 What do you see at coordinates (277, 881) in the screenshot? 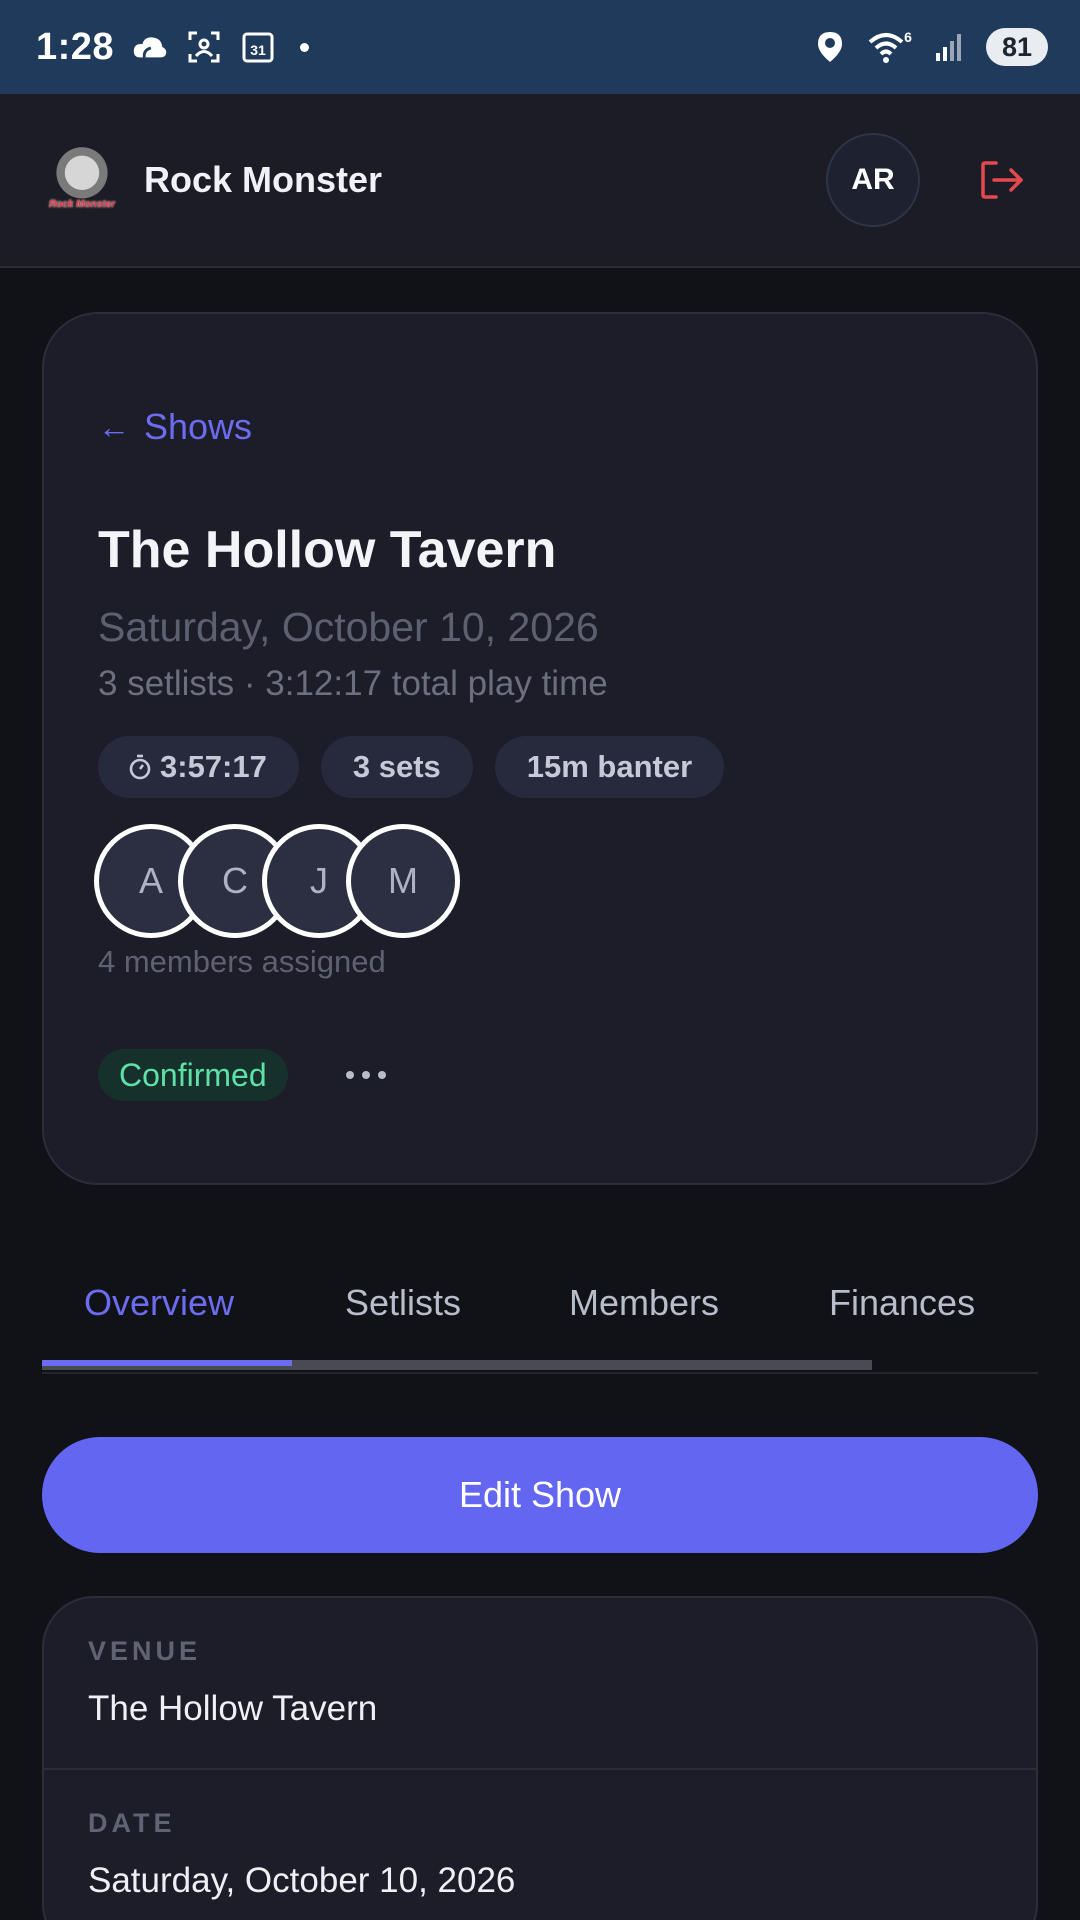
I see `member-avatars: A C J M` at bounding box center [277, 881].